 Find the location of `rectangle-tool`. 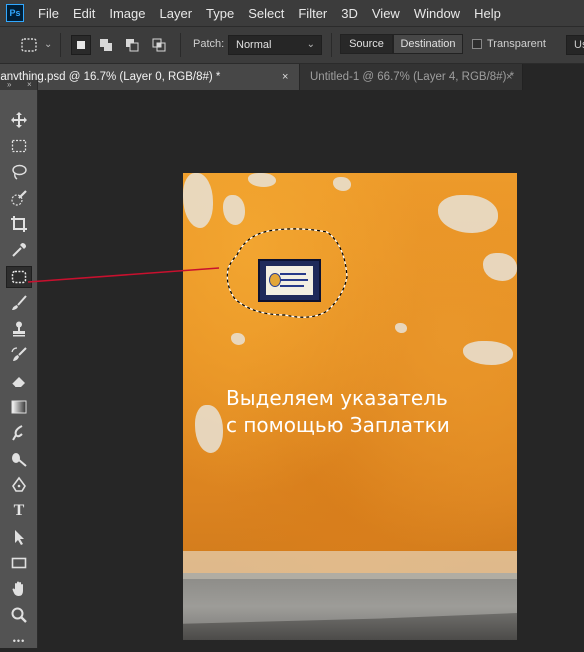

rectangle-tool is located at coordinates (19, 563).